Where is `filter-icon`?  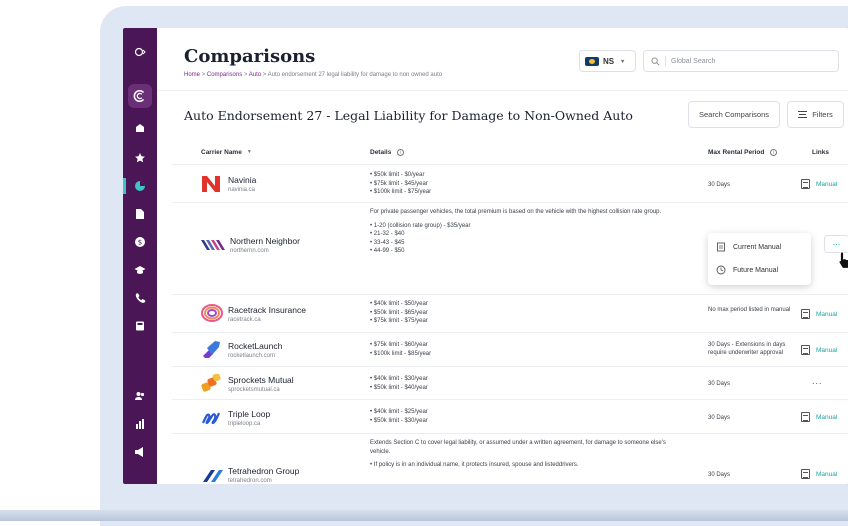
filter-icon is located at coordinates (803, 114).